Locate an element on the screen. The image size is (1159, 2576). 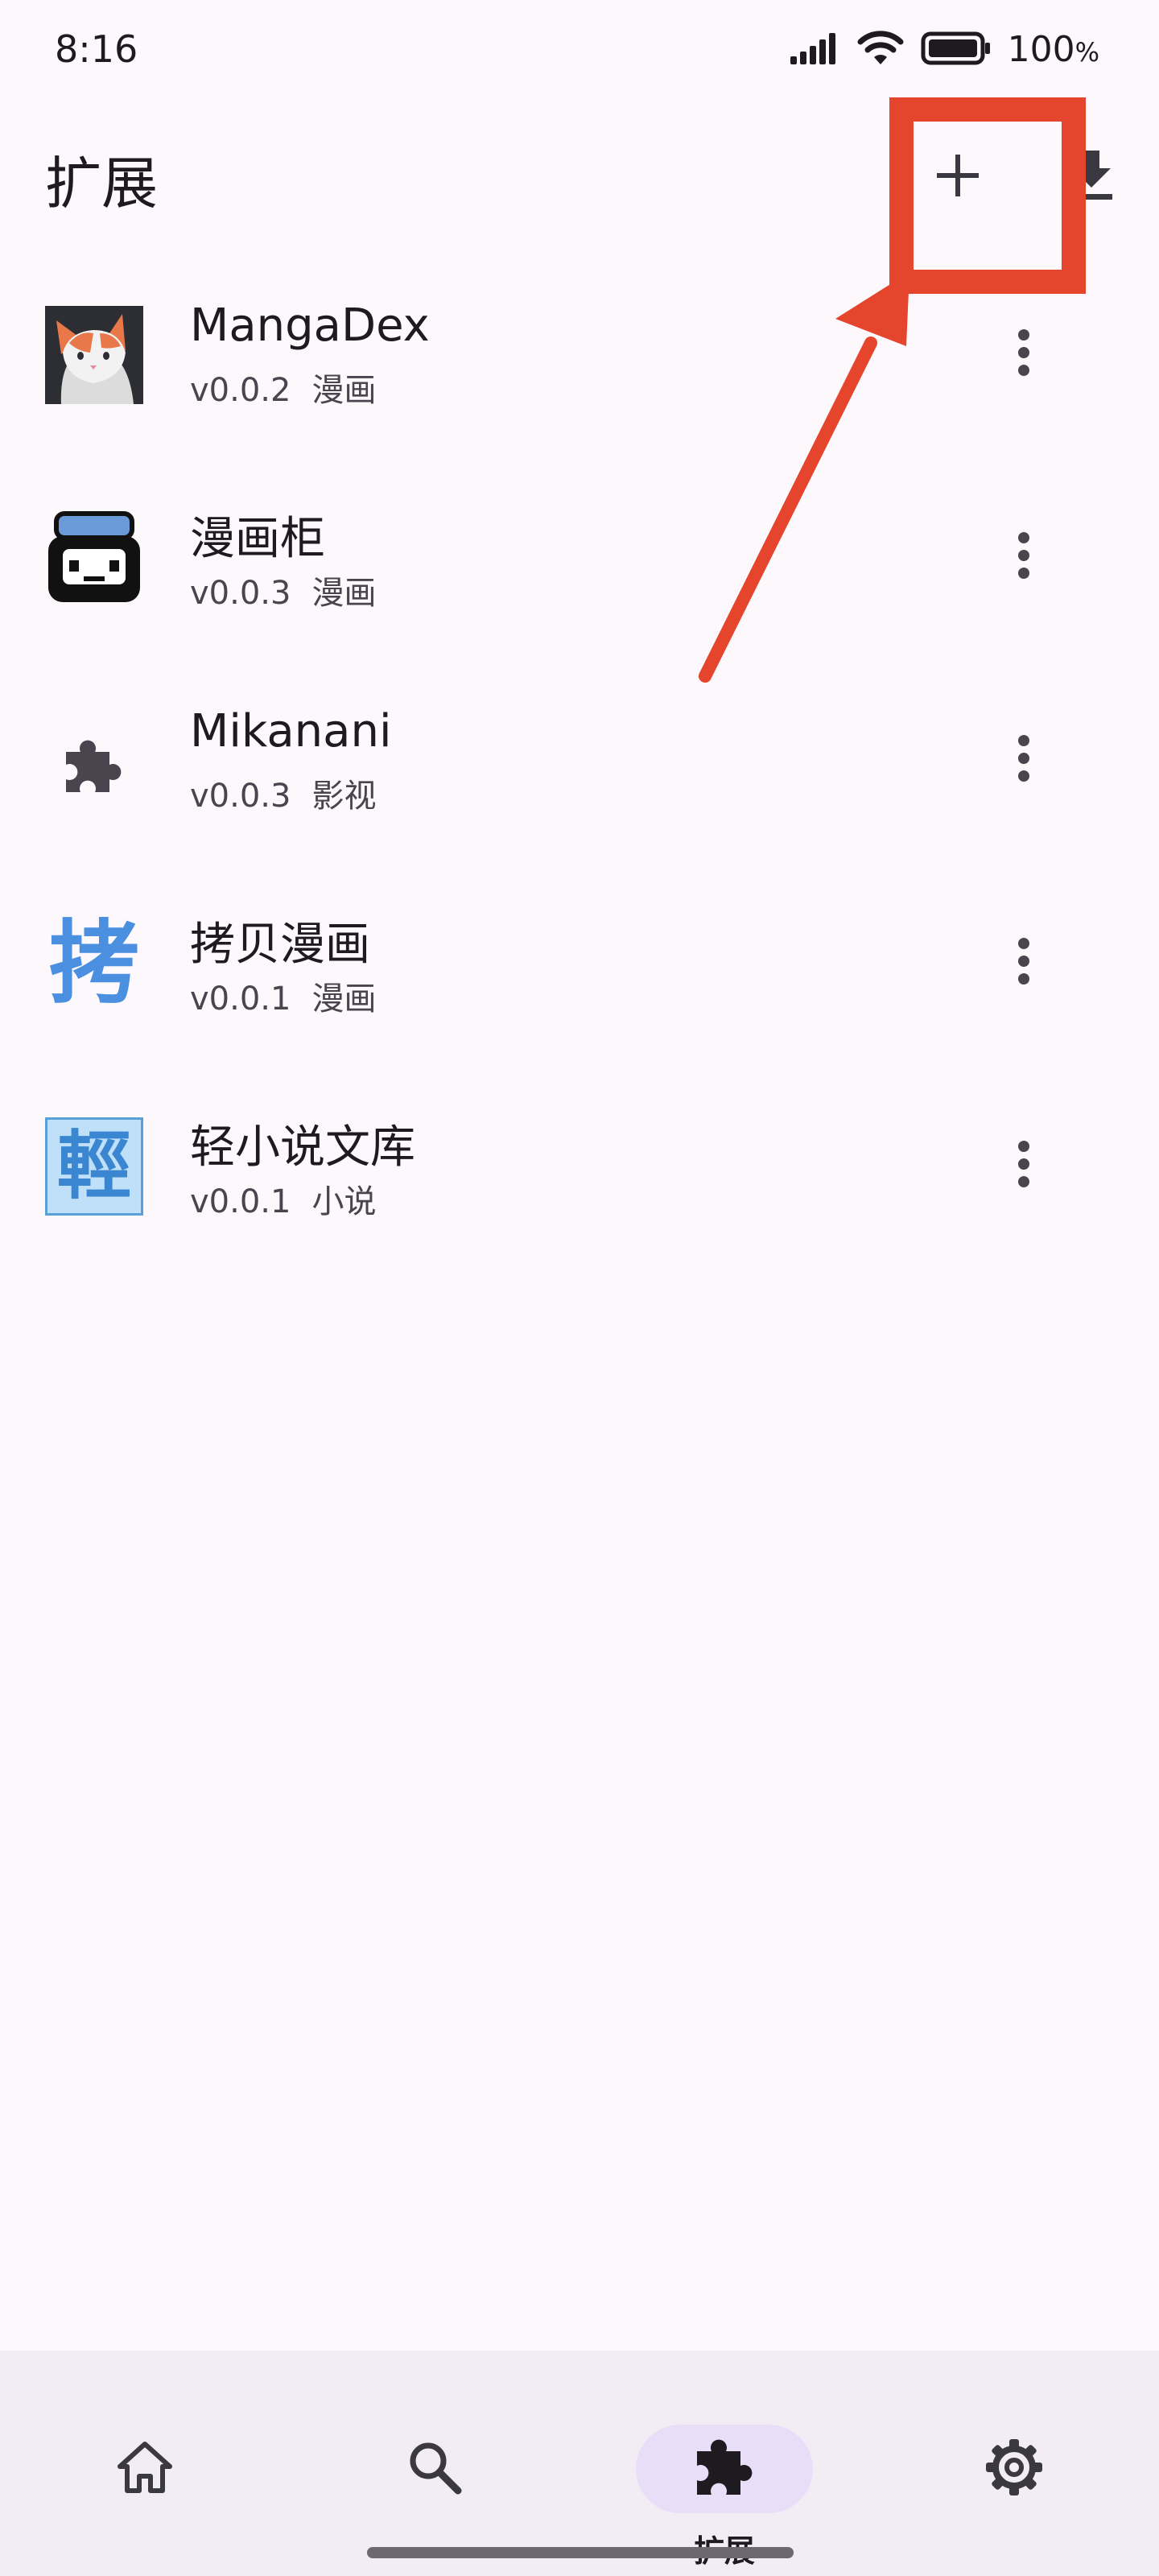
copymanga-logo-glyph: 拷 is located at coordinates (94, 964).